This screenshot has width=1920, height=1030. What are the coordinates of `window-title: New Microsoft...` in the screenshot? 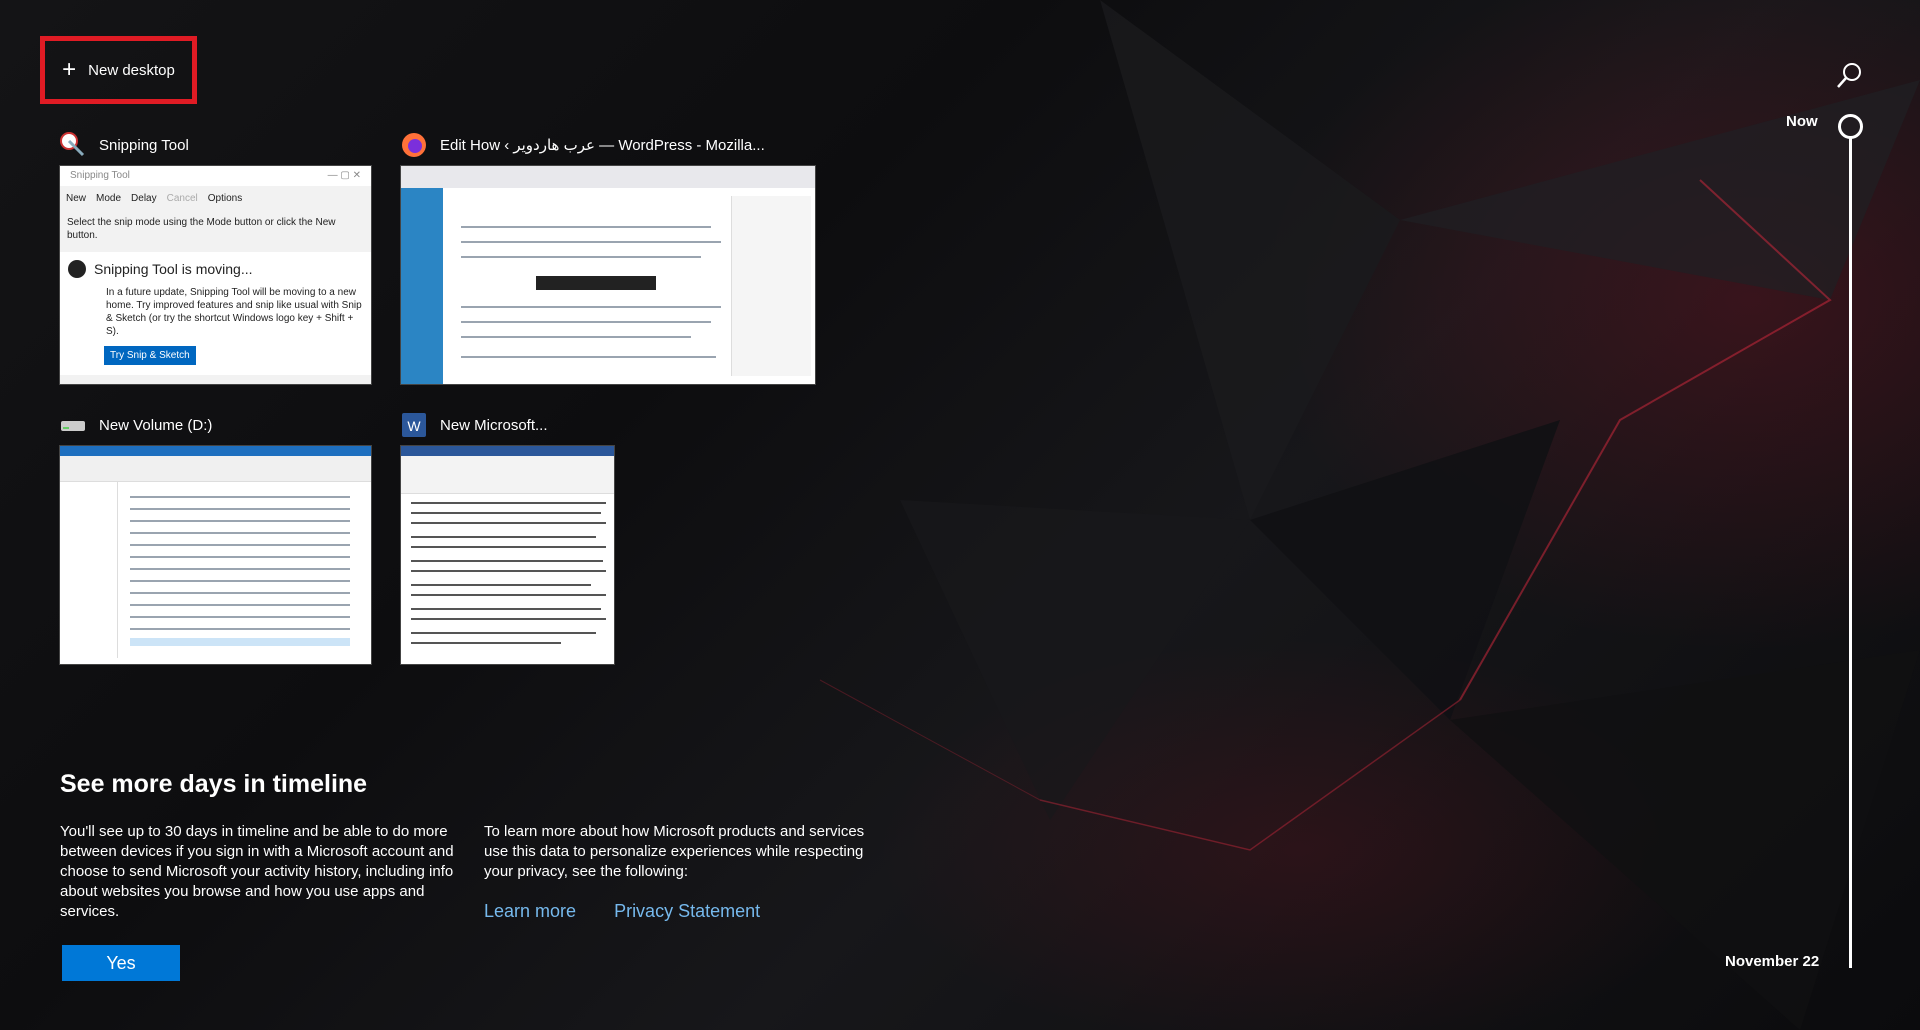 It's located at (494, 425).